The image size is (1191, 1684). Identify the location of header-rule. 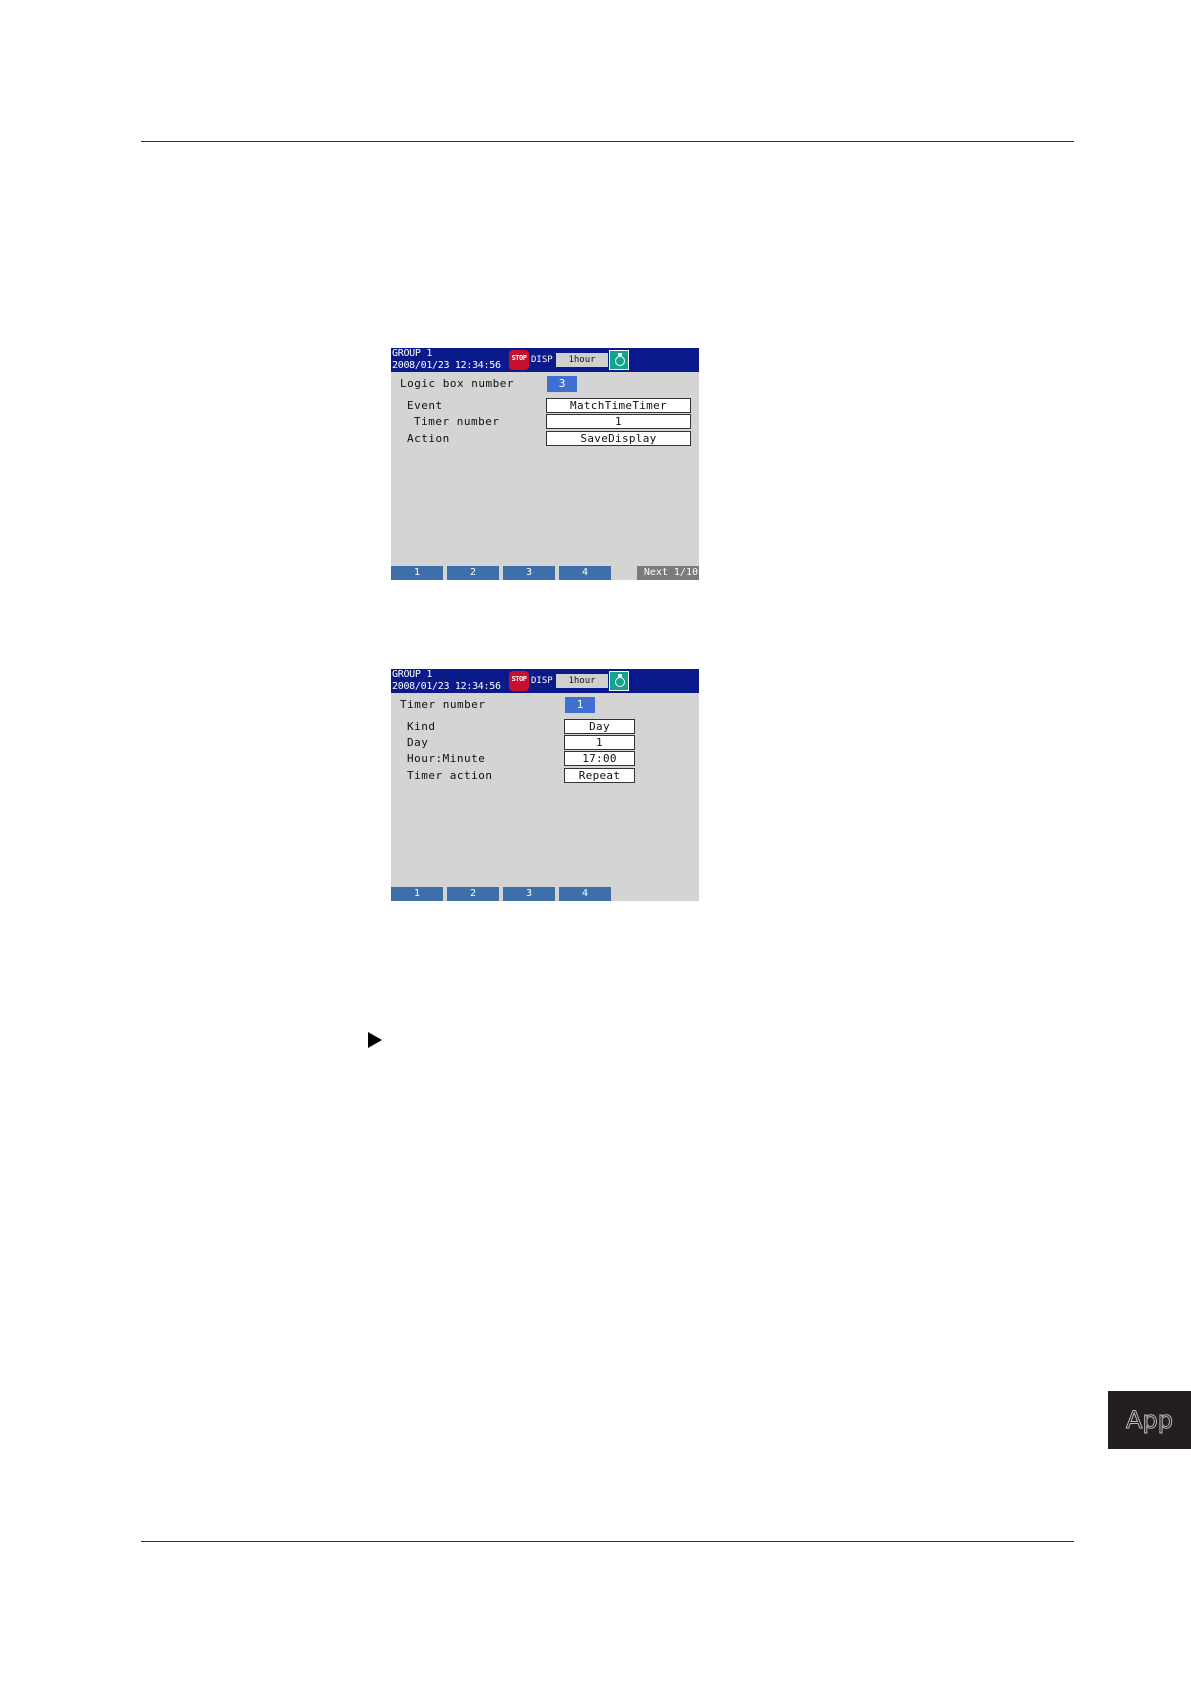
(607, 141).